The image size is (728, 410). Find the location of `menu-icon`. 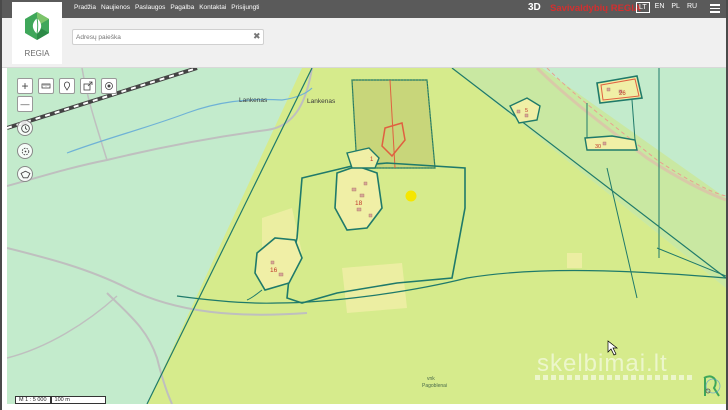

menu-icon is located at coordinates (715, 8).